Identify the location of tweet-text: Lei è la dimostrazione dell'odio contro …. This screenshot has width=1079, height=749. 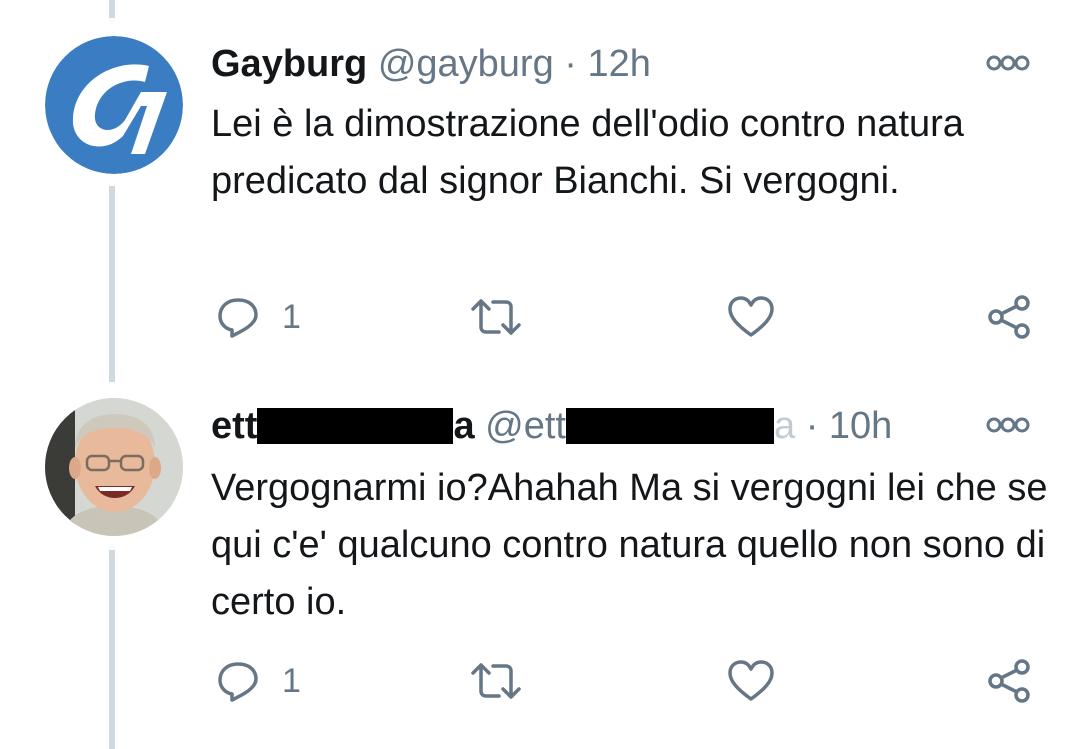
(587, 152).